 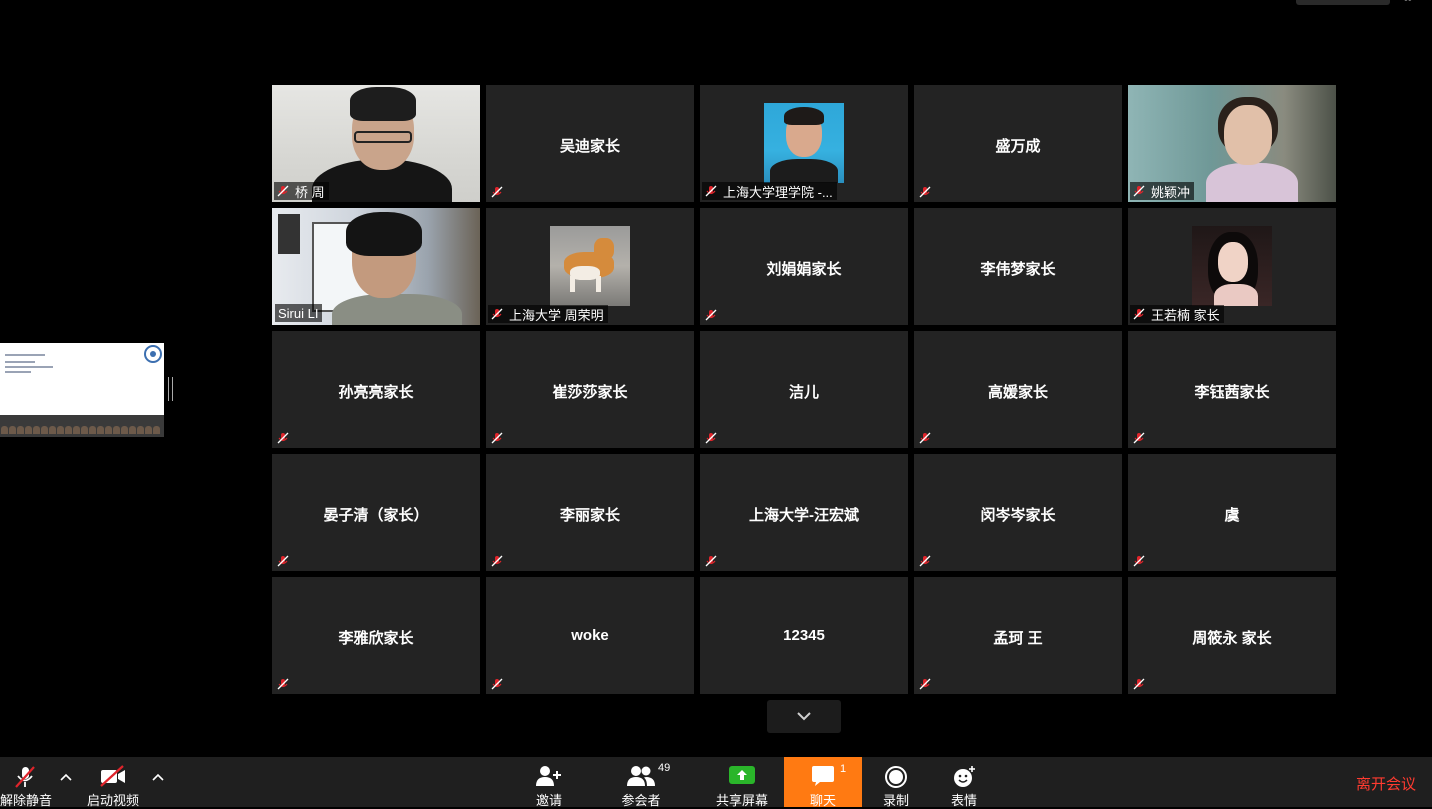 I want to click on unread-chat-badge: 1, so click(x=843, y=769).